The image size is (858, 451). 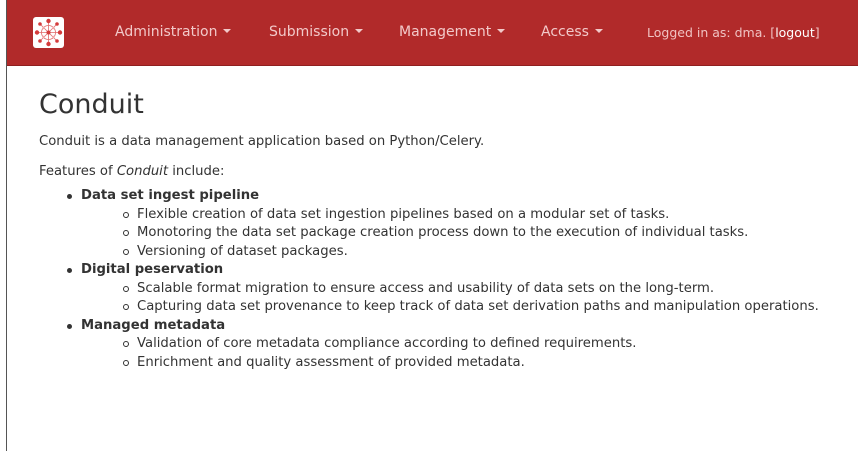 I want to click on nav-submission-label: Submission, so click(x=309, y=32).